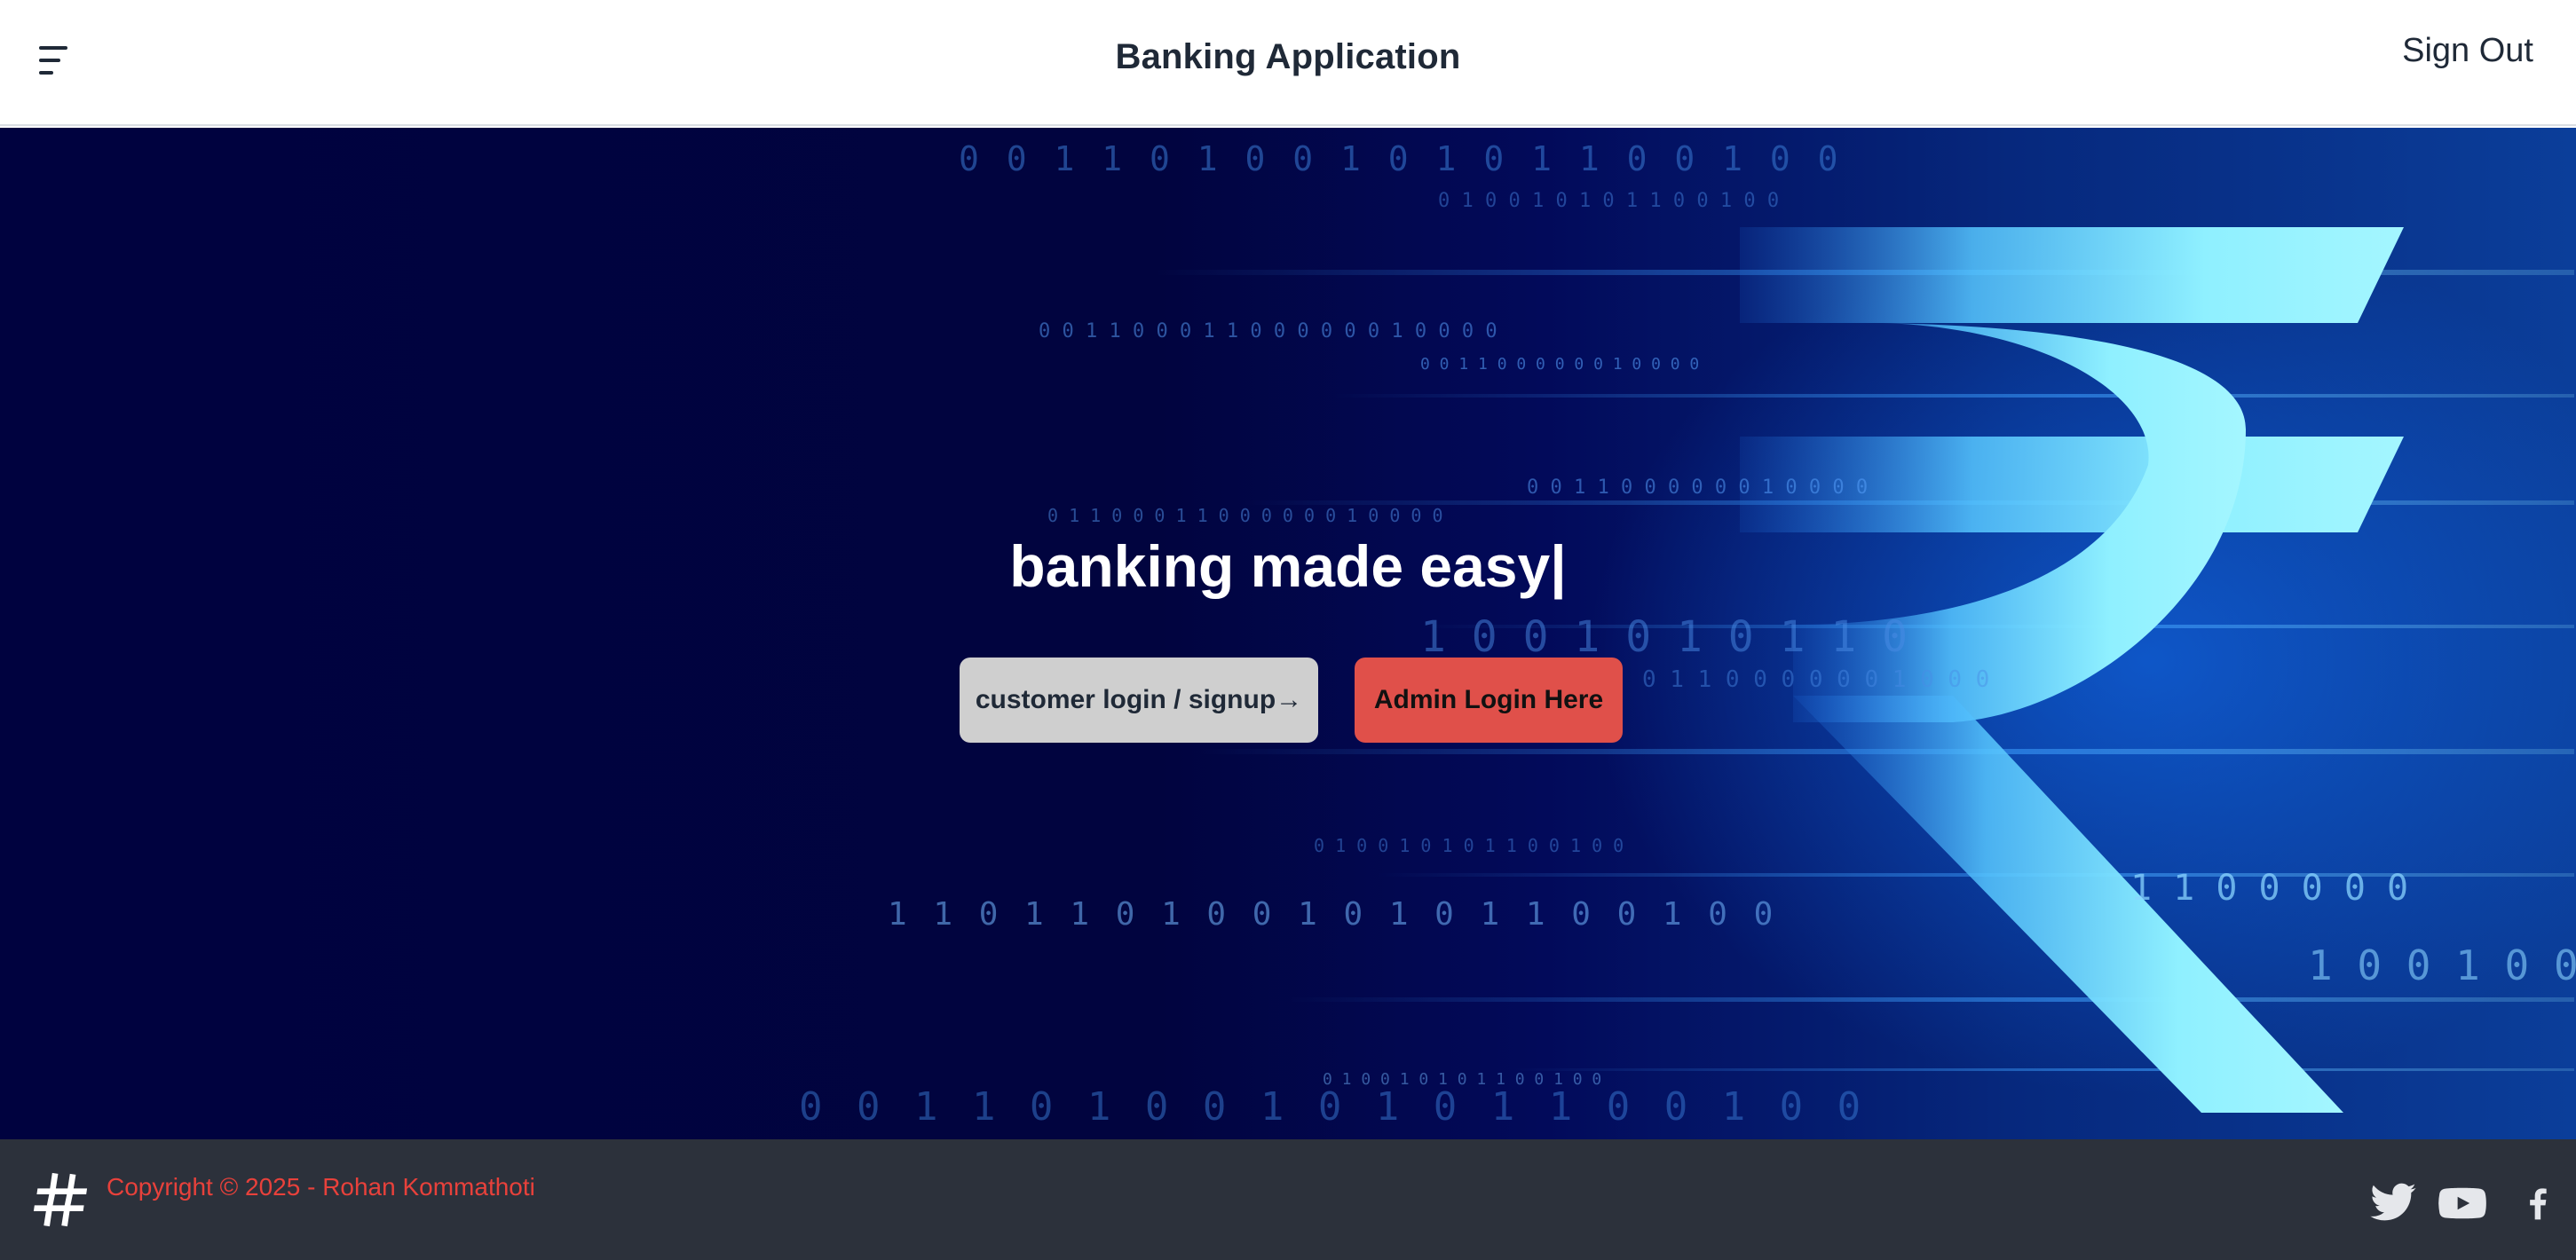 This screenshot has height=1260, width=2576. I want to click on copyright-text: Copyright © 2025 - Rohan Kommathoti, so click(321, 1187).